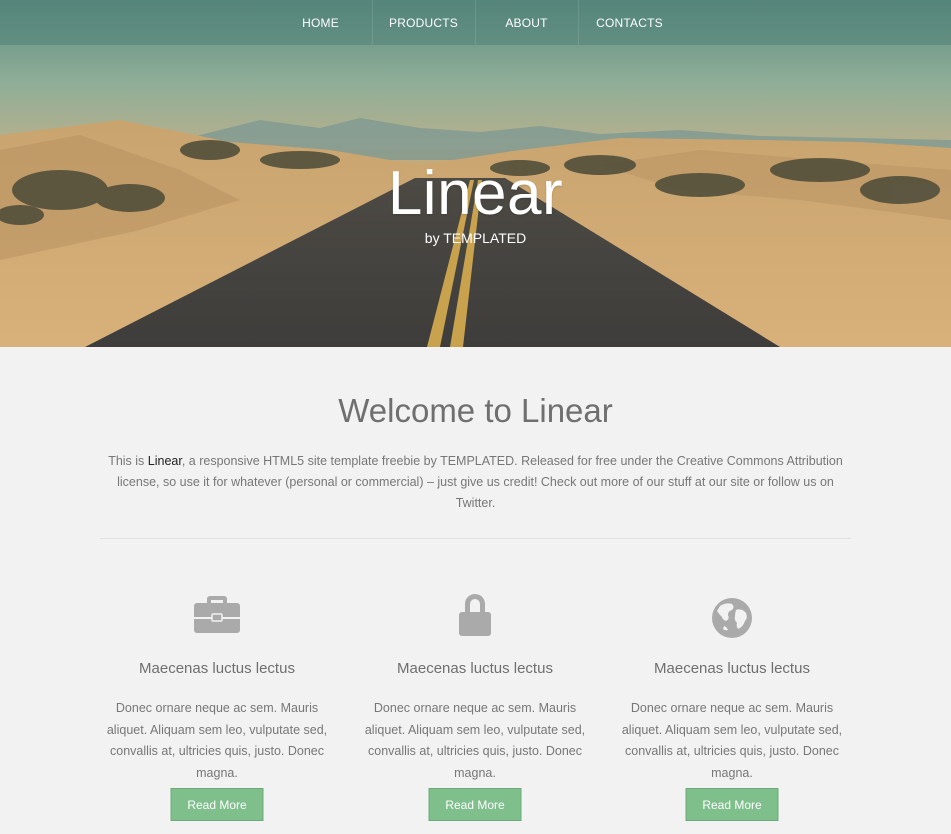 The height and width of the screenshot is (834, 951). Describe the element at coordinates (475, 615) in the screenshot. I see `lock-icon` at that location.